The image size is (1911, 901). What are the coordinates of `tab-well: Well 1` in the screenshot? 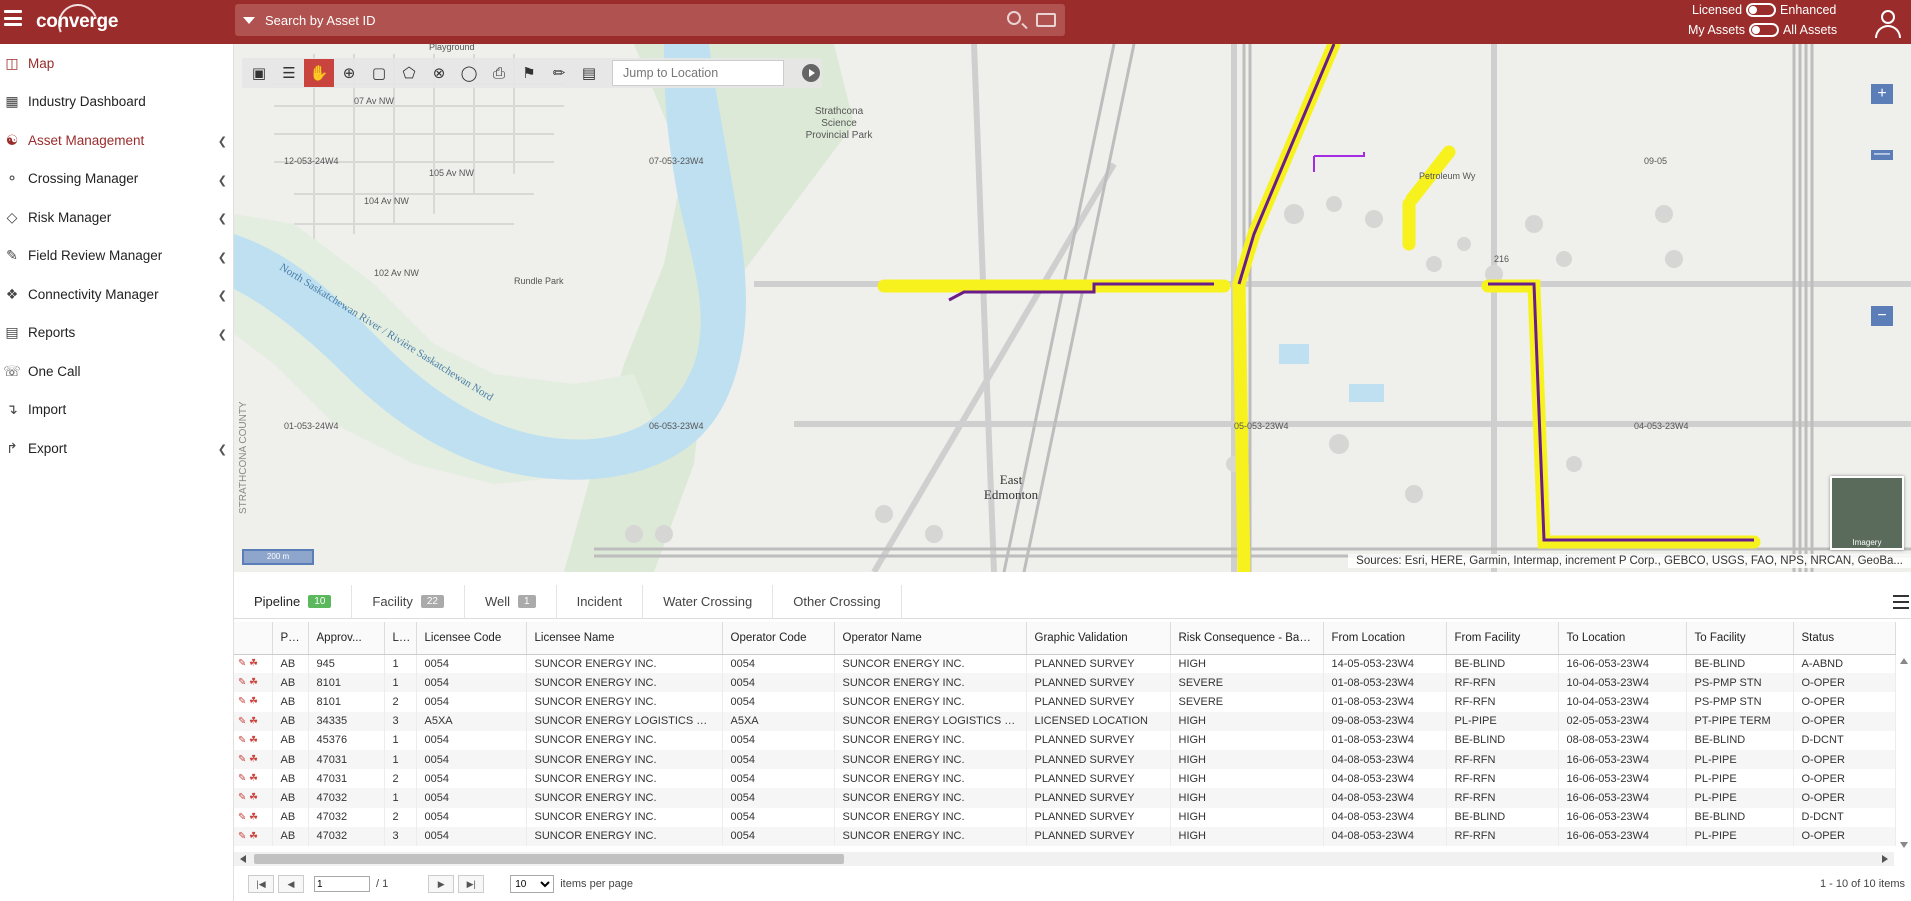 It's located at (511, 601).